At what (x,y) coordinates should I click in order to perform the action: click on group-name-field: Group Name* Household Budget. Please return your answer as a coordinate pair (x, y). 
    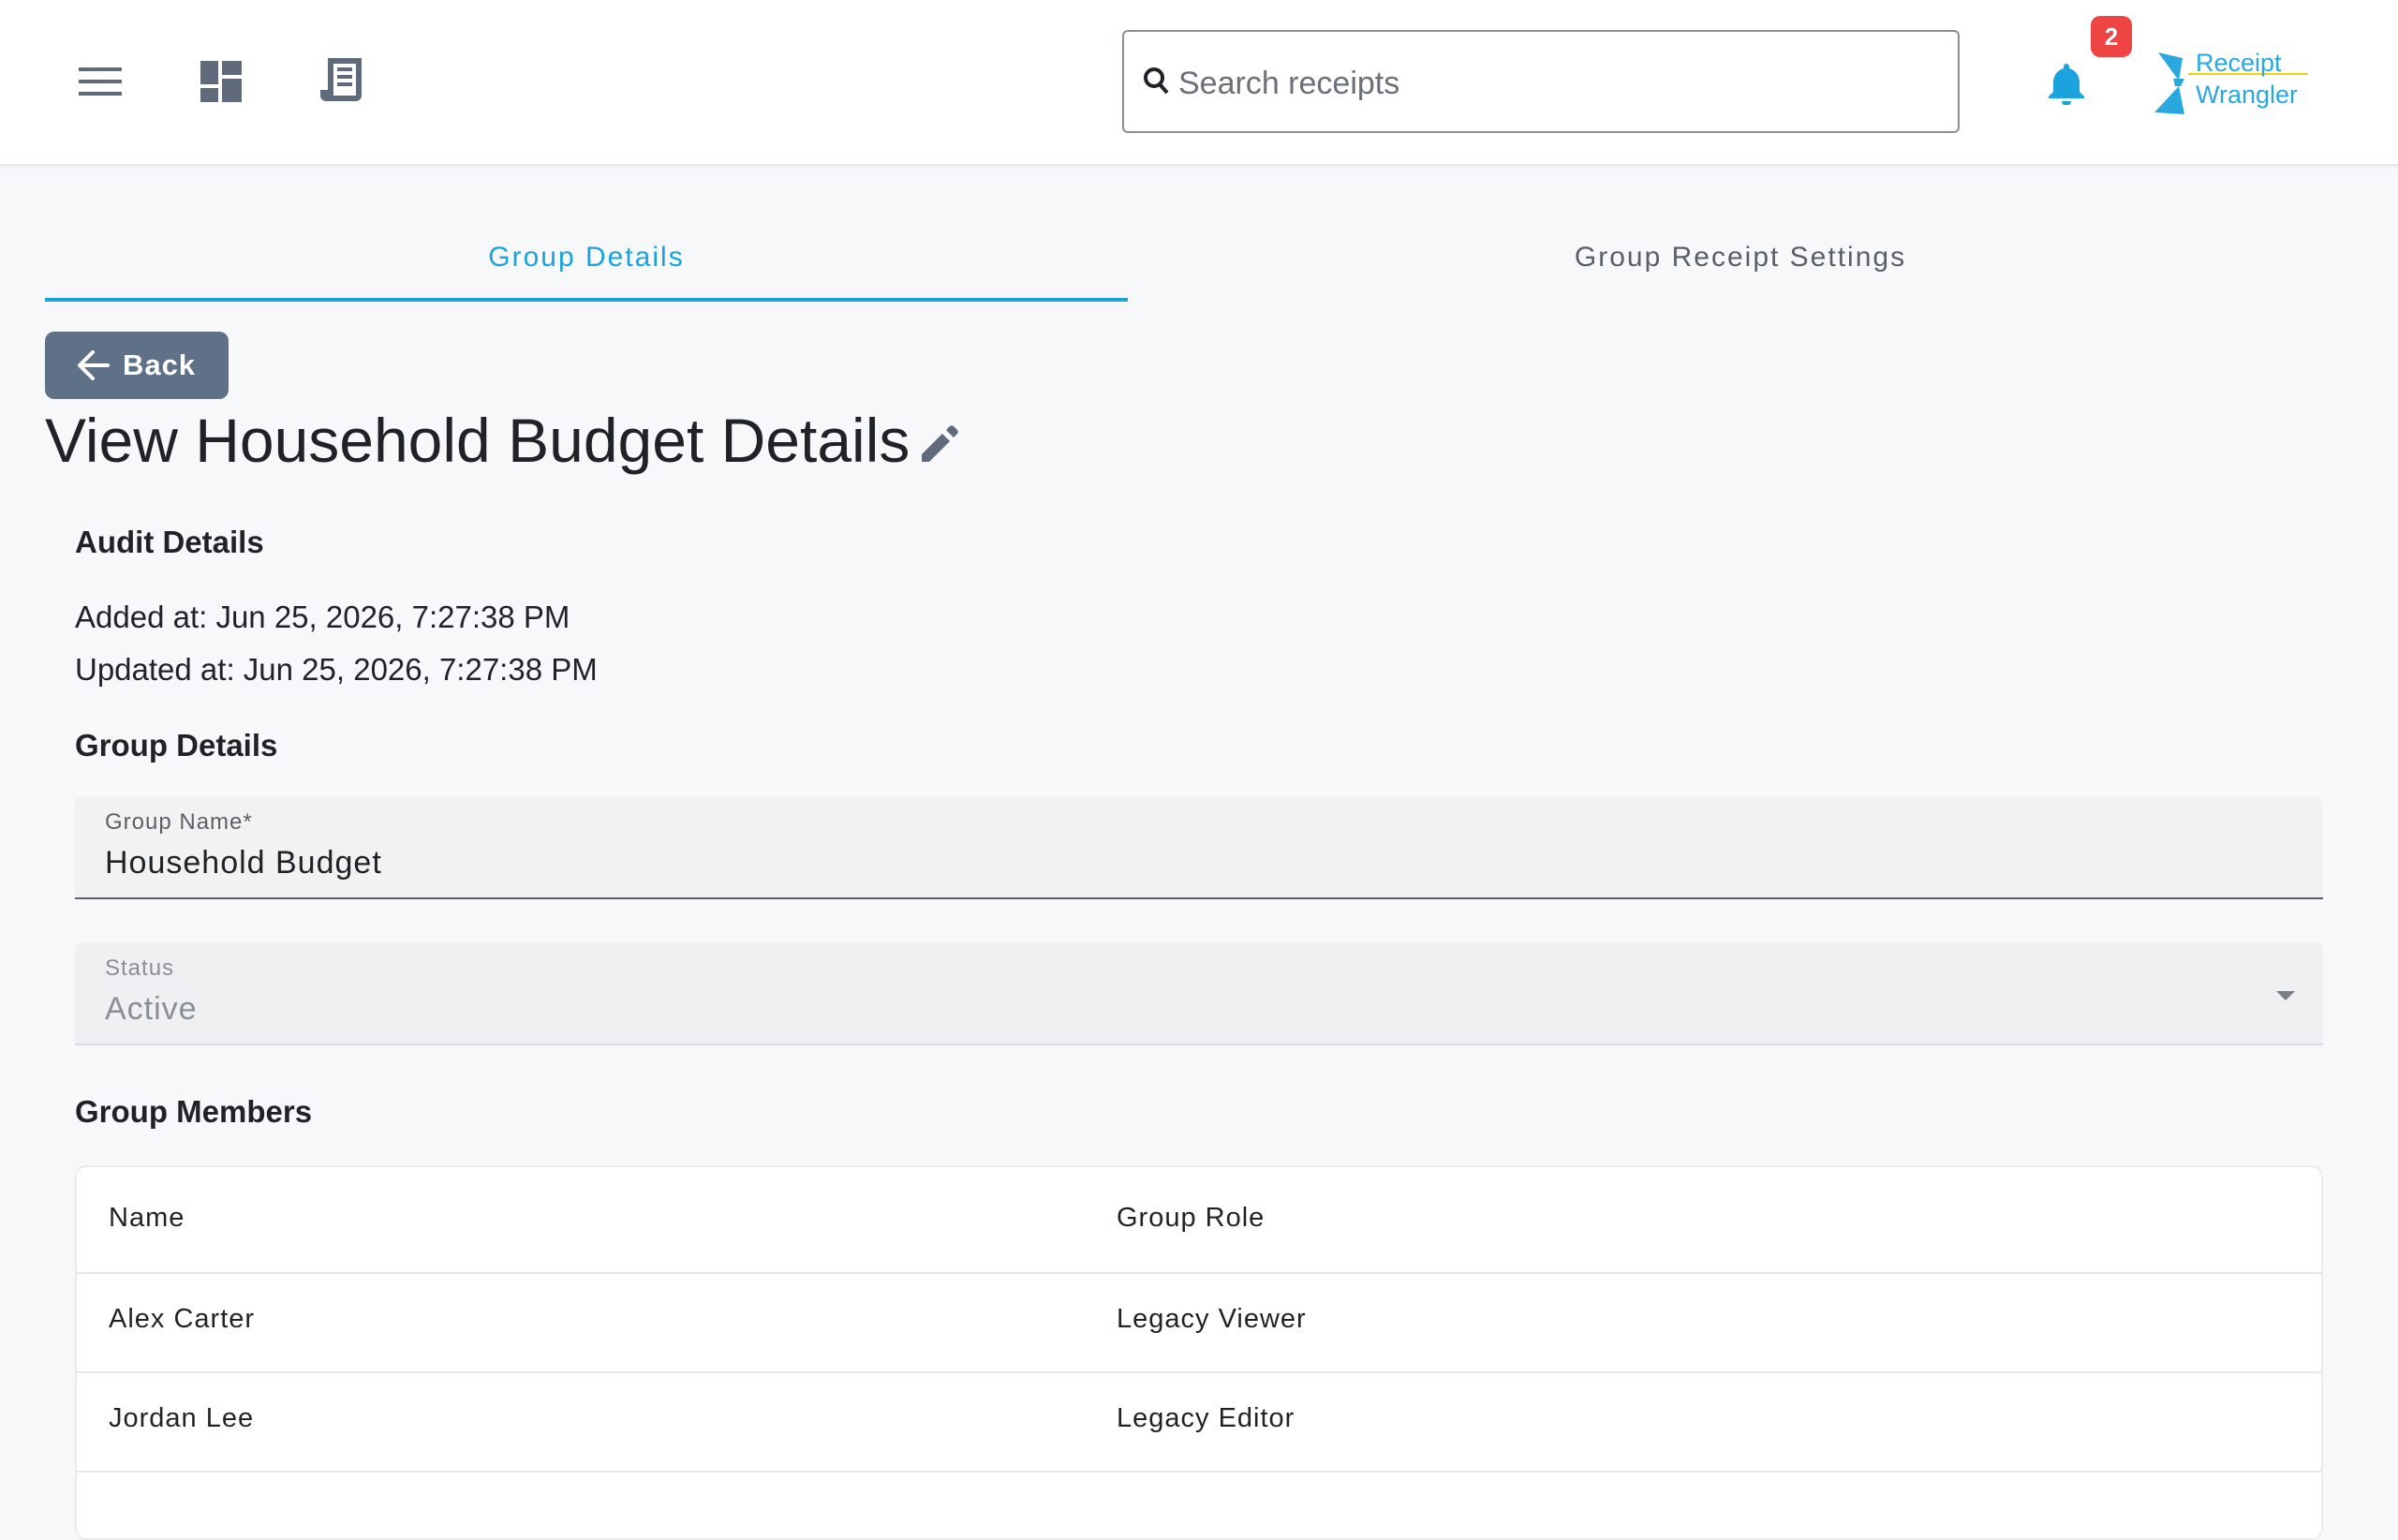
    Looking at the image, I should click on (1199, 847).